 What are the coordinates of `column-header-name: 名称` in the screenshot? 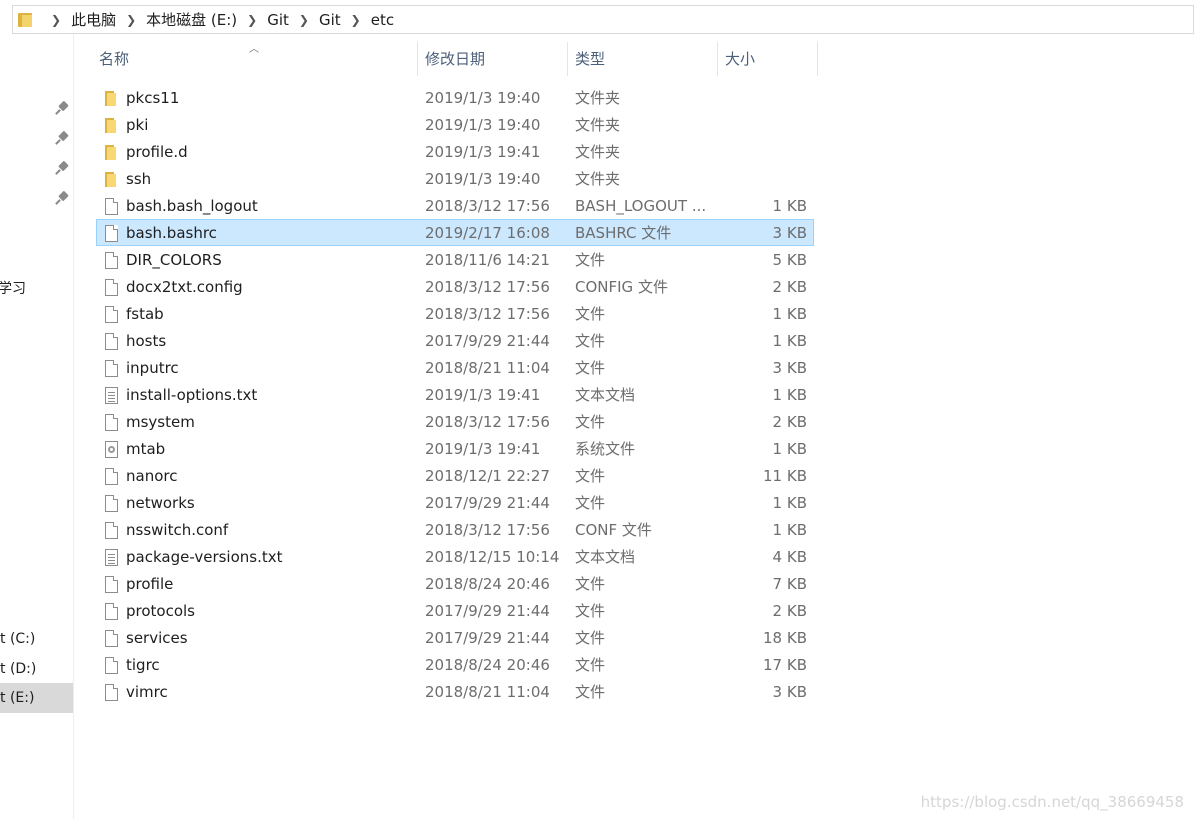 It's located at (255, 59).